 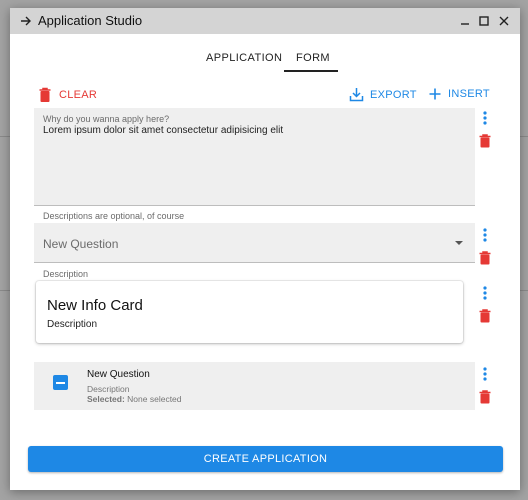 What do you see at coordinates (313, 58) in the screenshot?
I see `tab-form: FORM` at bounding box center [313, 58].